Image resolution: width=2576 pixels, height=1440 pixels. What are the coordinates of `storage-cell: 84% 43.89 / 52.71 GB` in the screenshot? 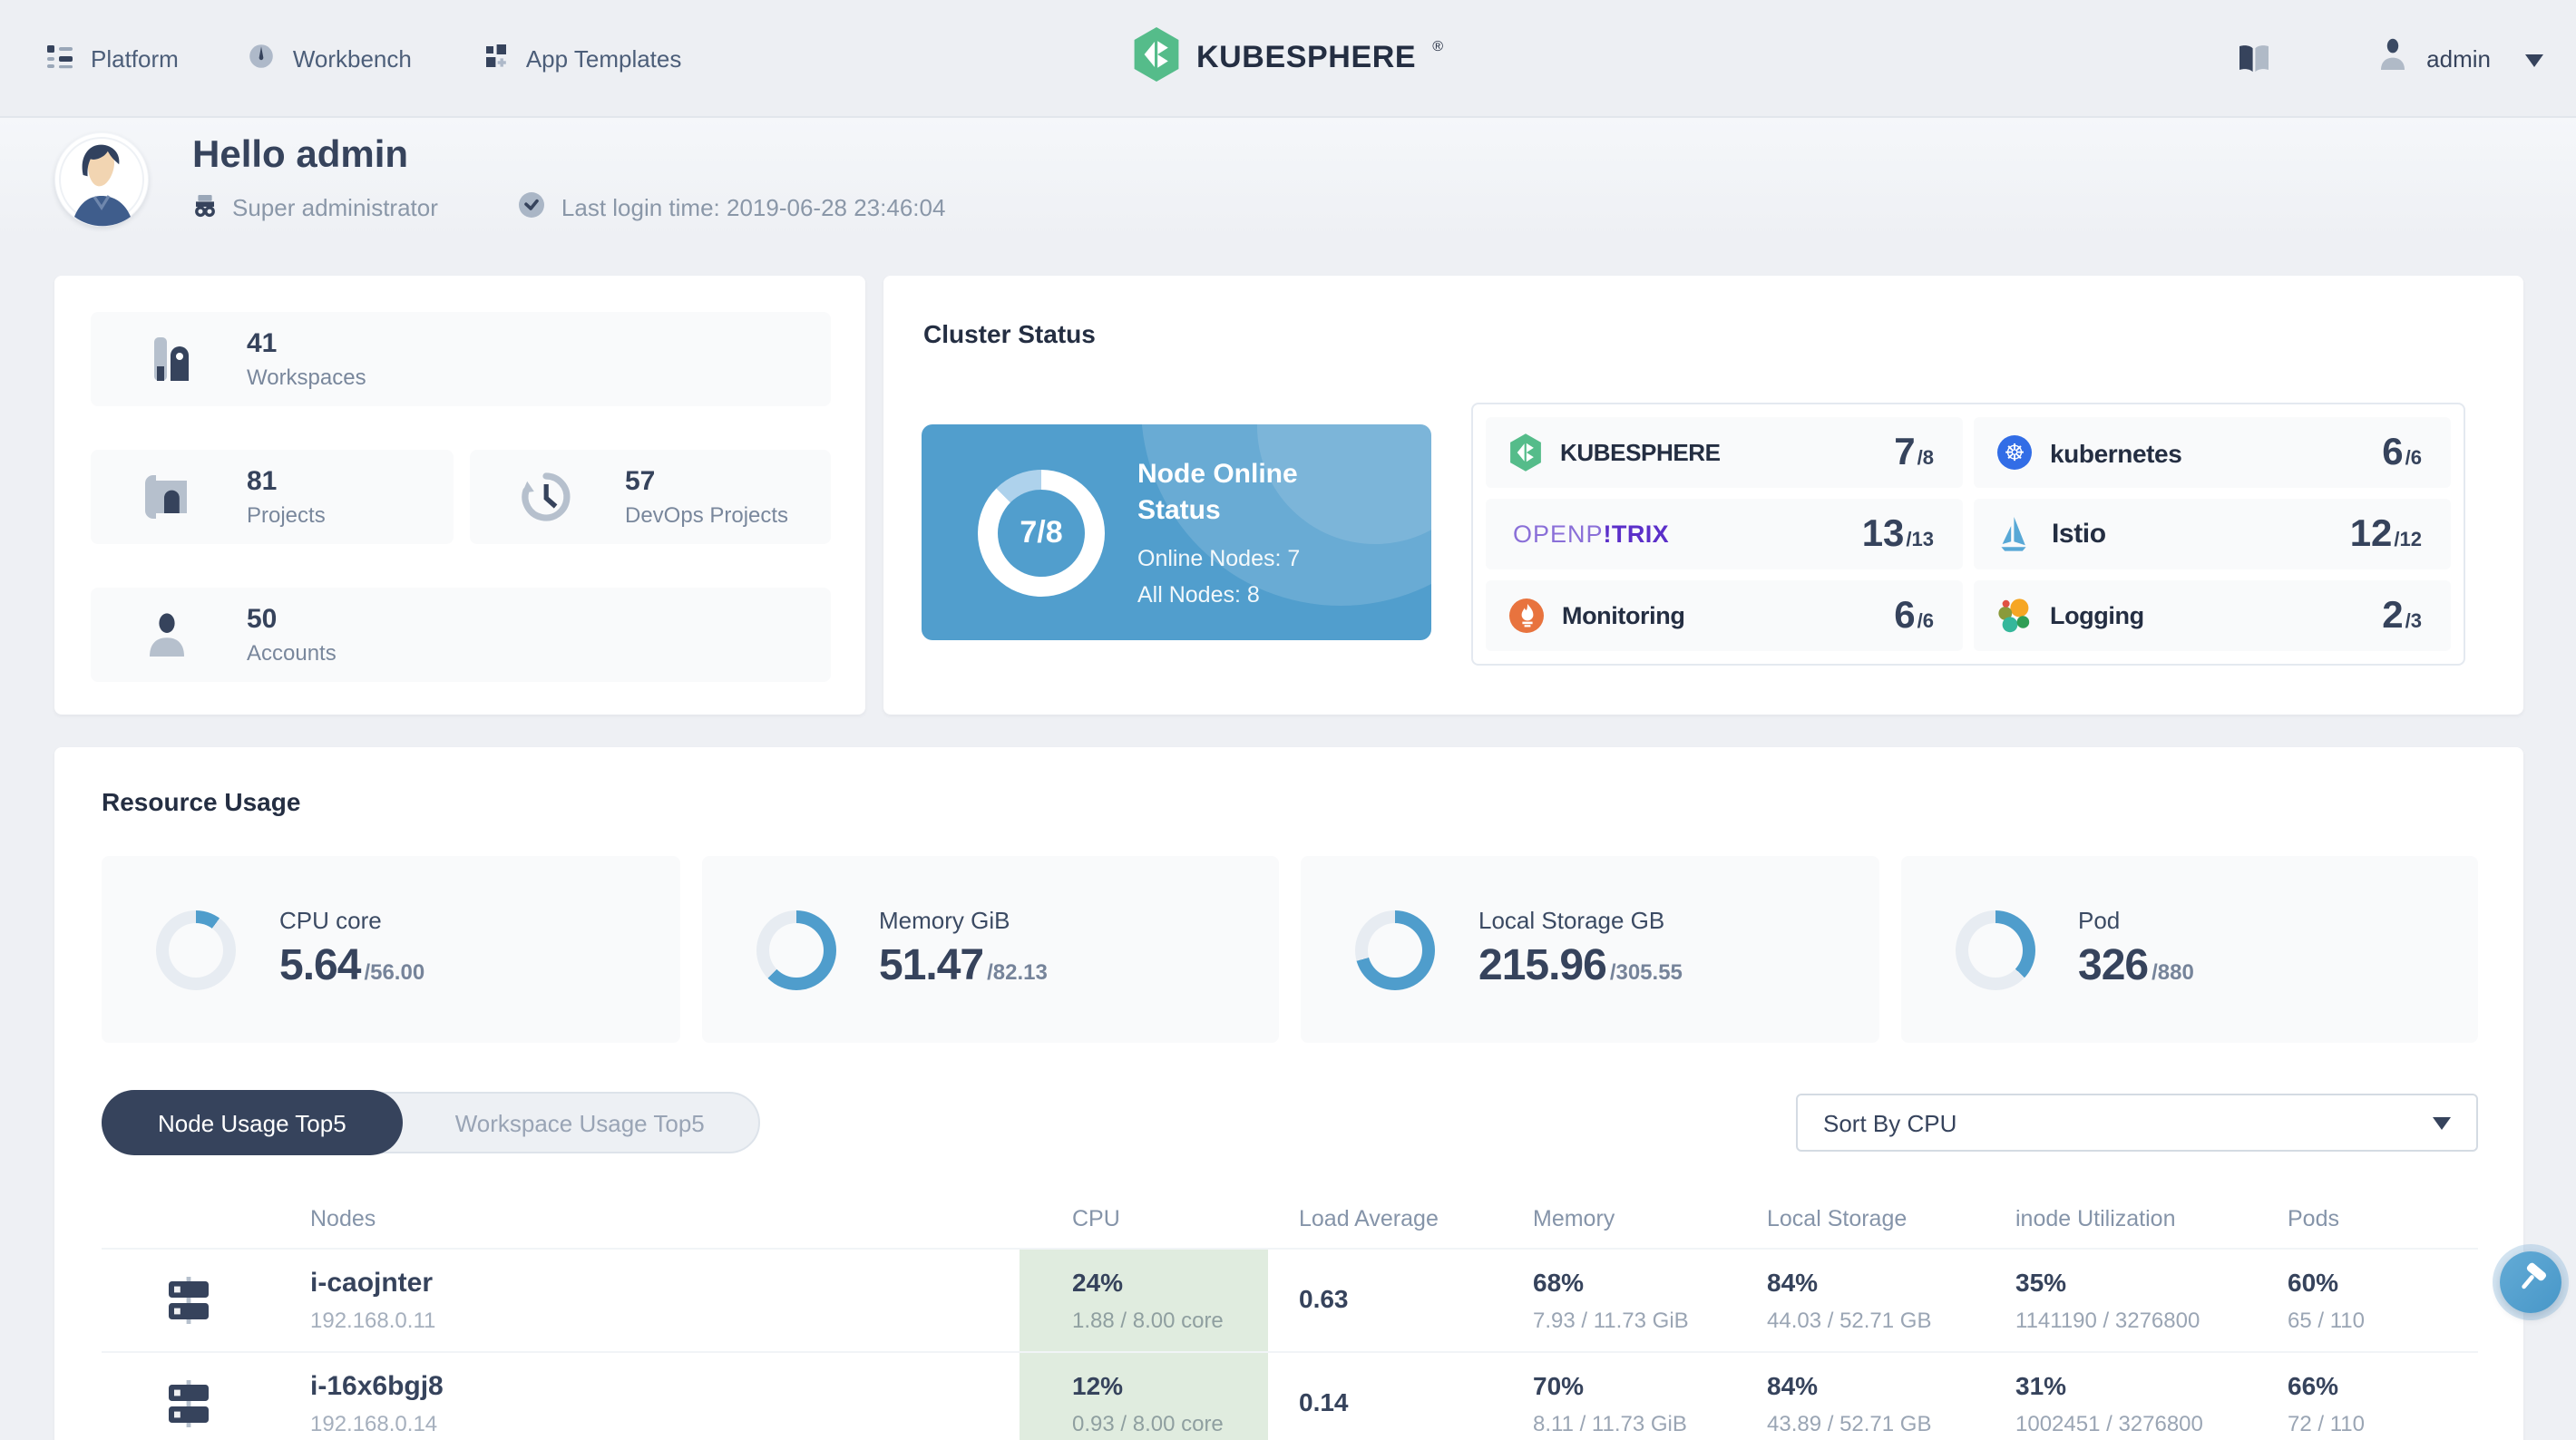 It's located at (1849, 1403).